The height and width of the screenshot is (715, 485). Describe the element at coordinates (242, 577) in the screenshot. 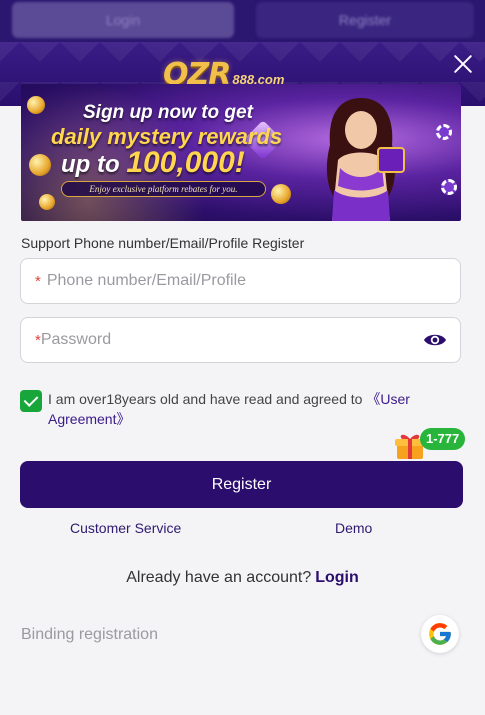

I see `login-prompt: Already have an account? Login` at that location.